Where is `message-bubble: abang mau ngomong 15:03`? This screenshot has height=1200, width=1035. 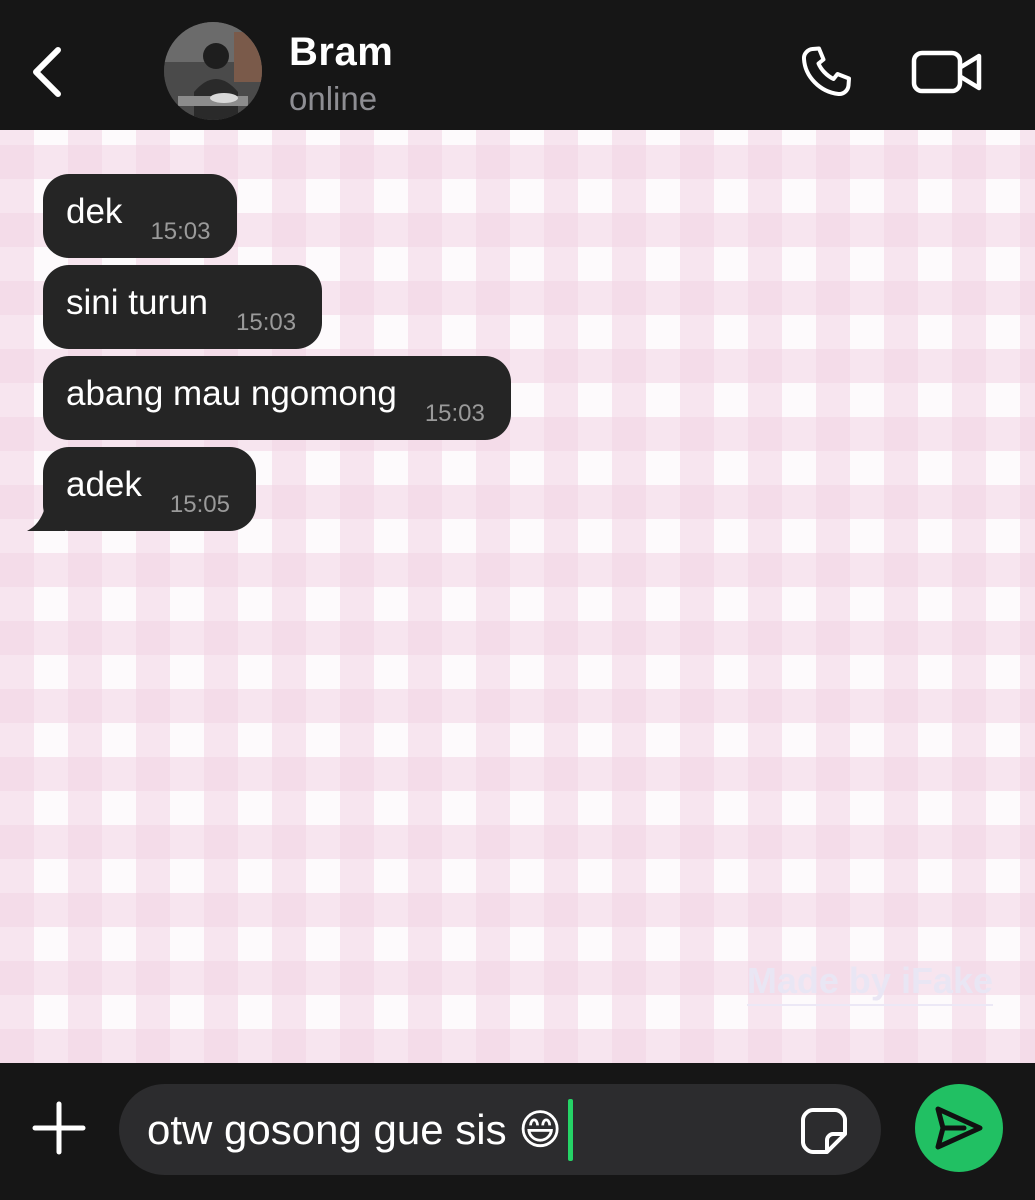 message-bubble: abang mau ngomong 15:03 is located at coordinates (277, 398).